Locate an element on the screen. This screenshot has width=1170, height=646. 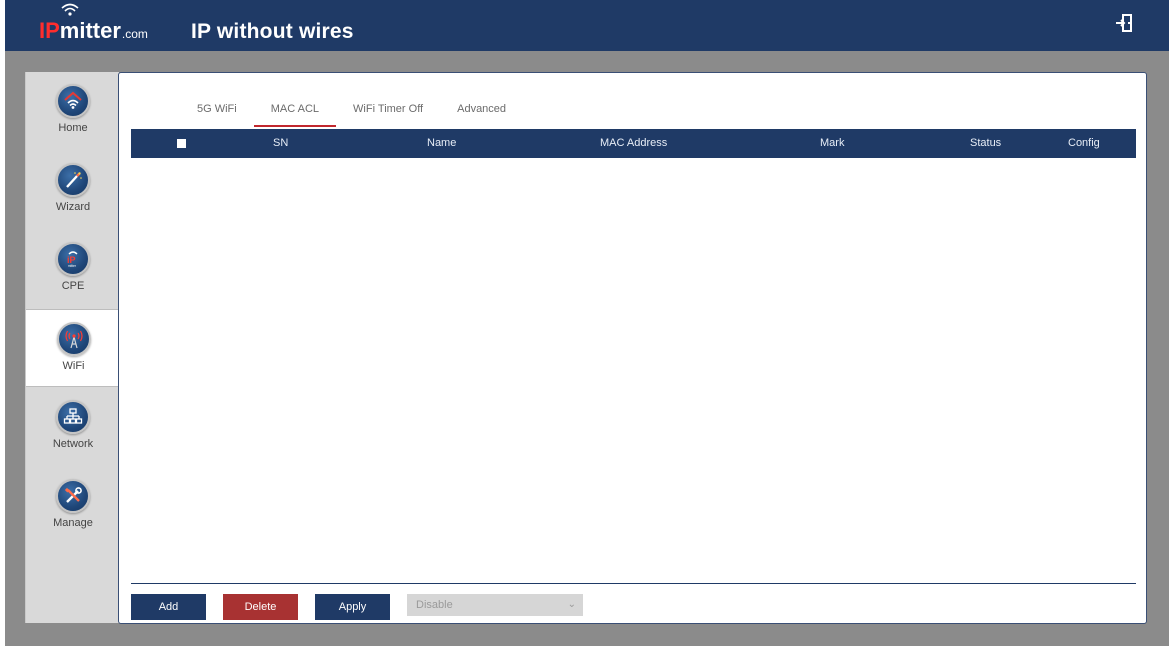
antenna-icon is located at coordinates (73, 339).